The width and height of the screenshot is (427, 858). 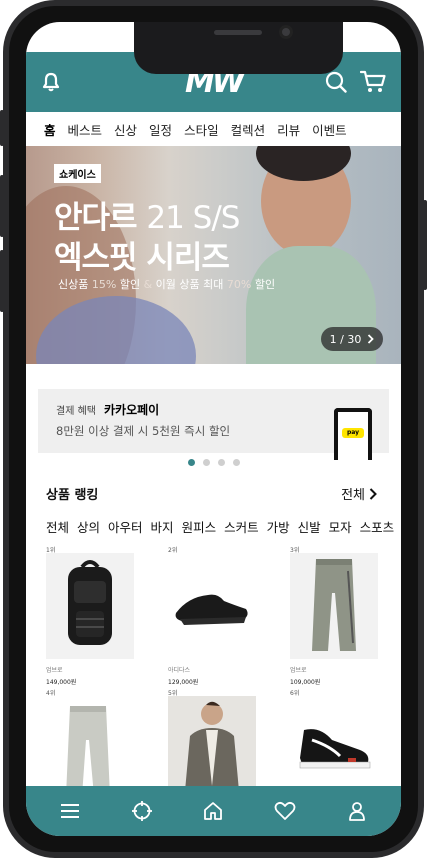 What do you see at coordinates (2, 206) in the screenshot?
I see `volume-up-button` at bounding box center [2, 206].